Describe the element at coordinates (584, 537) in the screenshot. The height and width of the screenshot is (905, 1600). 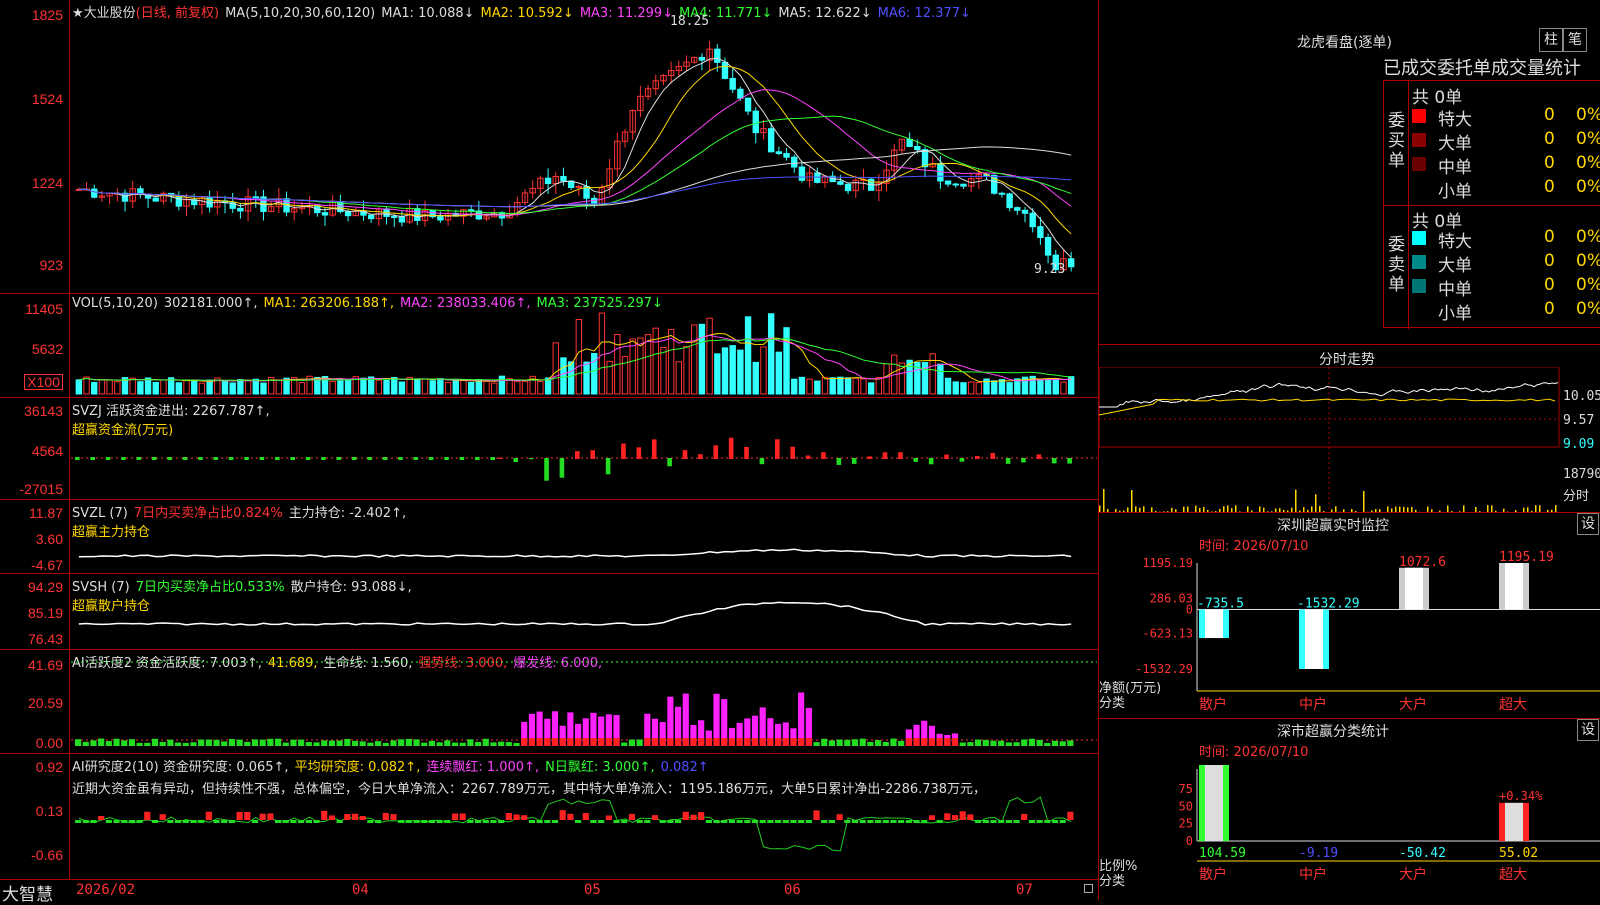
I see `svzl-chart` at that location.